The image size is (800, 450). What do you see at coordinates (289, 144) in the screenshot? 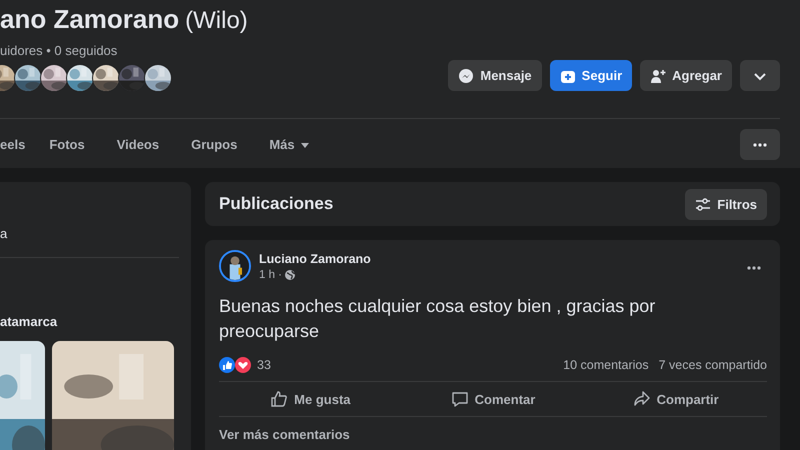
I see `profile-tab: Más` at bounding box center [289, 144].